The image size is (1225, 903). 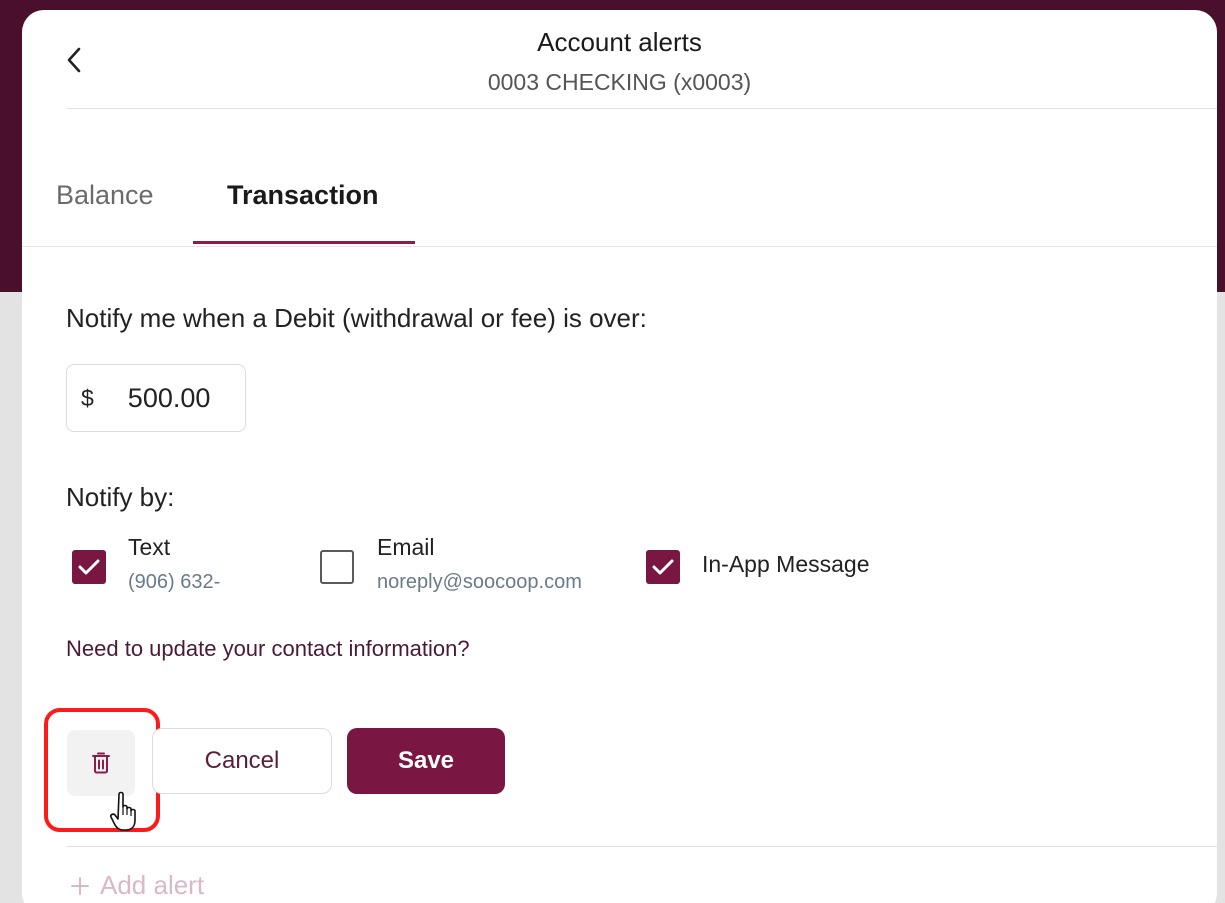 I want to click on in-app-checkbox, so click(x=663, y=567).